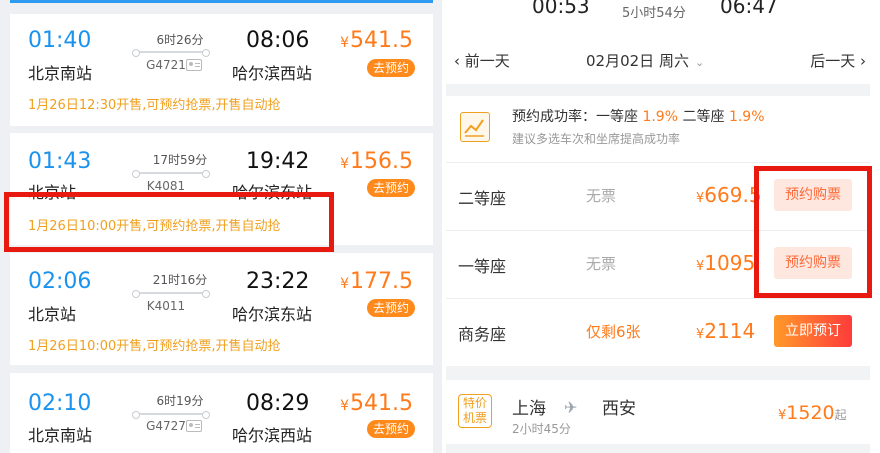 Image resolution: width=880 pixels, height=453 pixels. I want to click on header-strip, so click(221, 1).